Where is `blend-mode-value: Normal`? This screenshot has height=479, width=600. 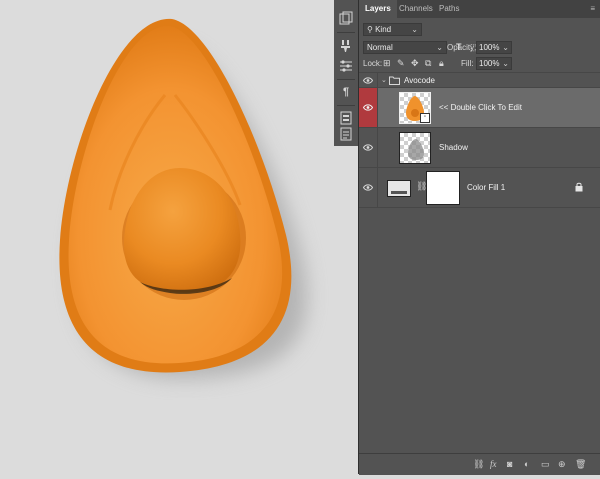 blend-mode-value: Normal is located at coordinates (380, 47).